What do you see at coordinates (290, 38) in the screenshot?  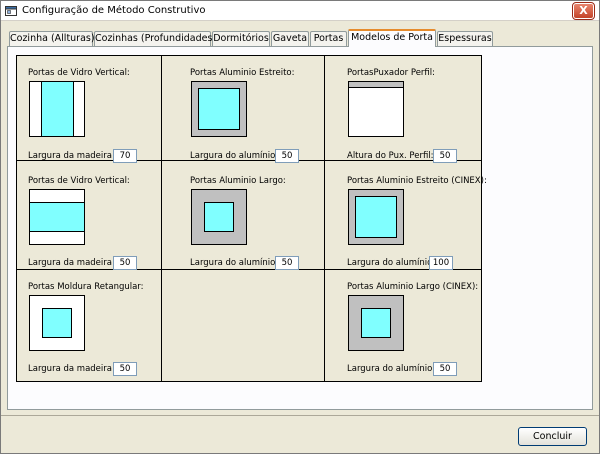 I see `tab-gaveta: Gaveta` at bounding box center [290, 38].